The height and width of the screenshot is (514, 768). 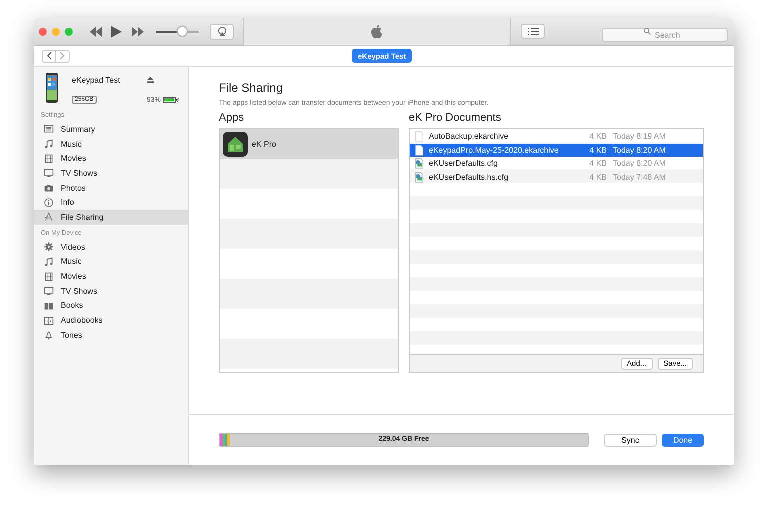 I want to click on fast-forward-icon, so click(x=138, y=31).